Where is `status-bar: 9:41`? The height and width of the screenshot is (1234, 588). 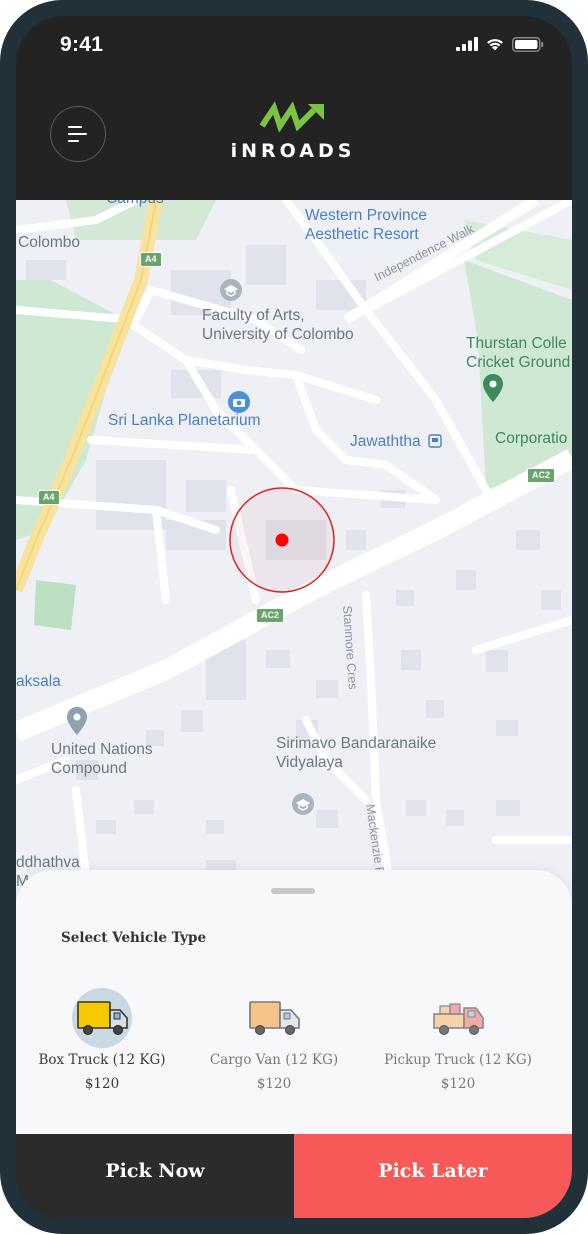
status-bar: 9:41 is located at coordinates (294, 46).